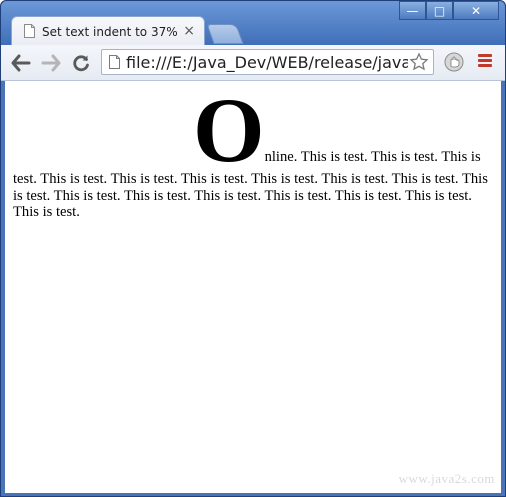 This screenshot has width=506, height=497. Describe the element at coordinates (225, 34) in the screenshot. I see `new-tab-button` at that location.